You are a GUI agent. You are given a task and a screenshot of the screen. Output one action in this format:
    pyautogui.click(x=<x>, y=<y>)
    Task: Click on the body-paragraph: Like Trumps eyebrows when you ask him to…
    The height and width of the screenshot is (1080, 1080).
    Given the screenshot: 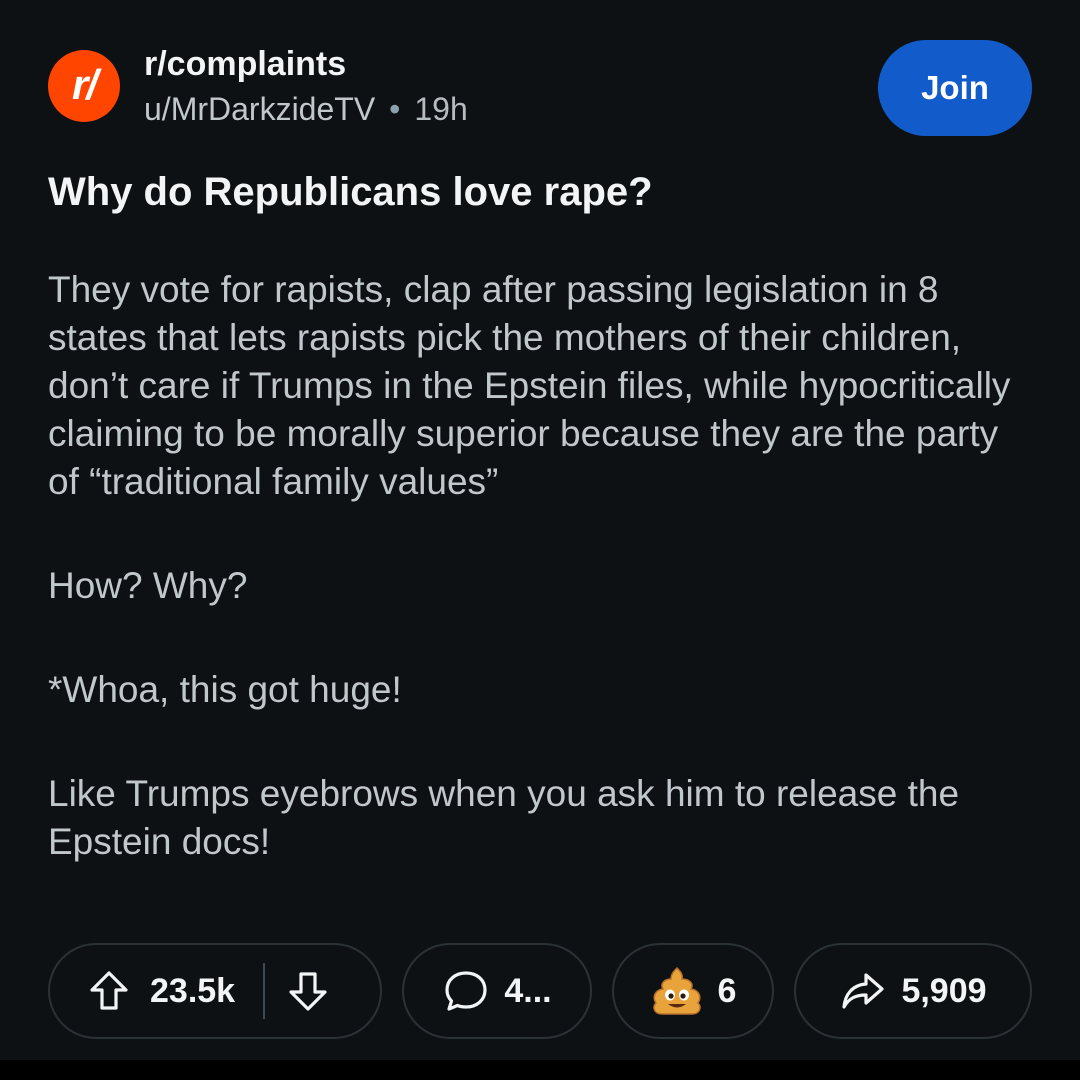 What is the action you would take?
    pyautogui.click(x=504, y=817)
    